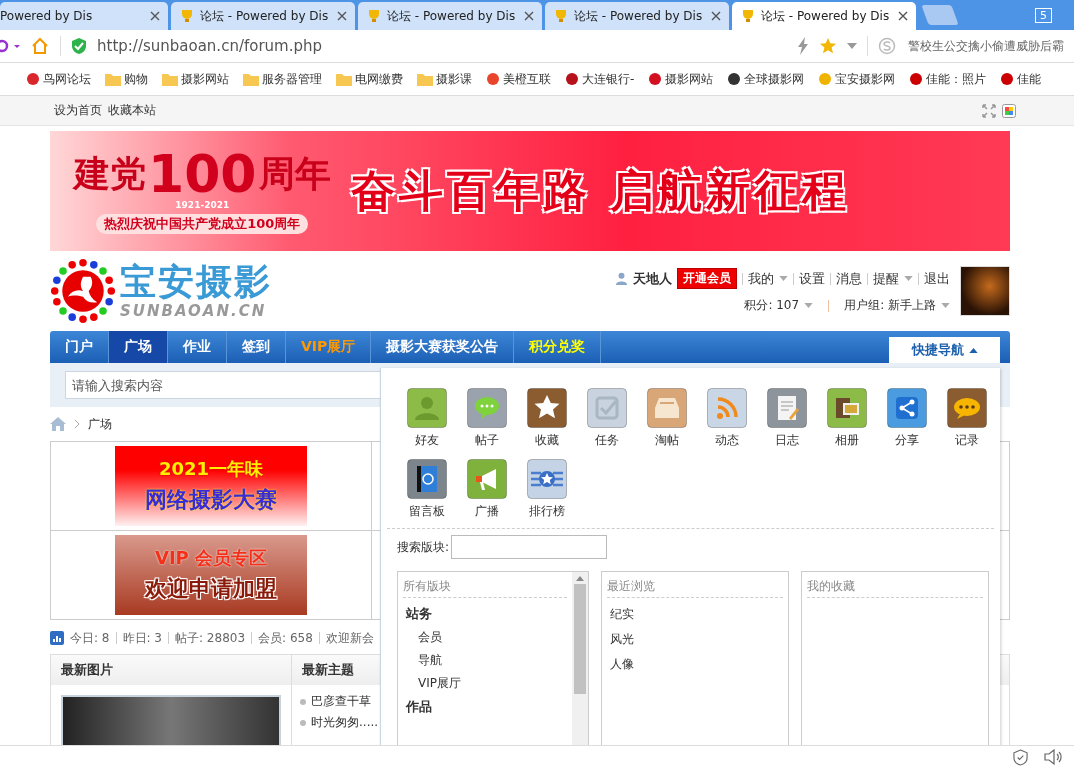 The width and height of the screenshot is (1074, 768). What do you see at coordinates (442, 46) in the screenshot?
I see `address-field: http://sunbaoan.cn/forum.php` at bounding box center [442, 46].